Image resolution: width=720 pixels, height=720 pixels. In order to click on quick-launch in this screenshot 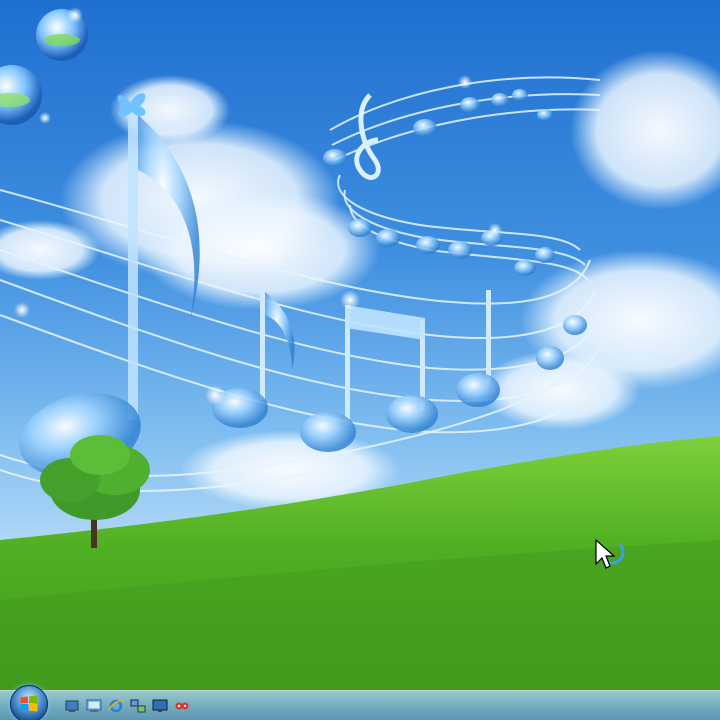, I will do `click(127, 706)`.